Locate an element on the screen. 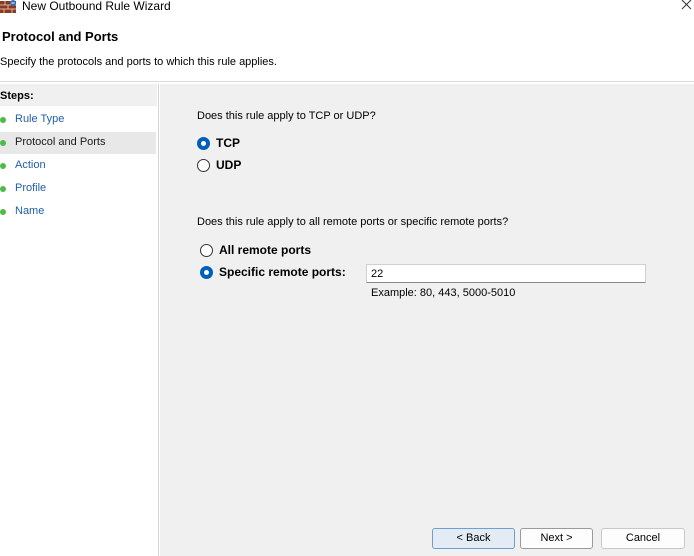 This screenshot has height=556, width=694. close-icon is located at coordinates (681, 9).